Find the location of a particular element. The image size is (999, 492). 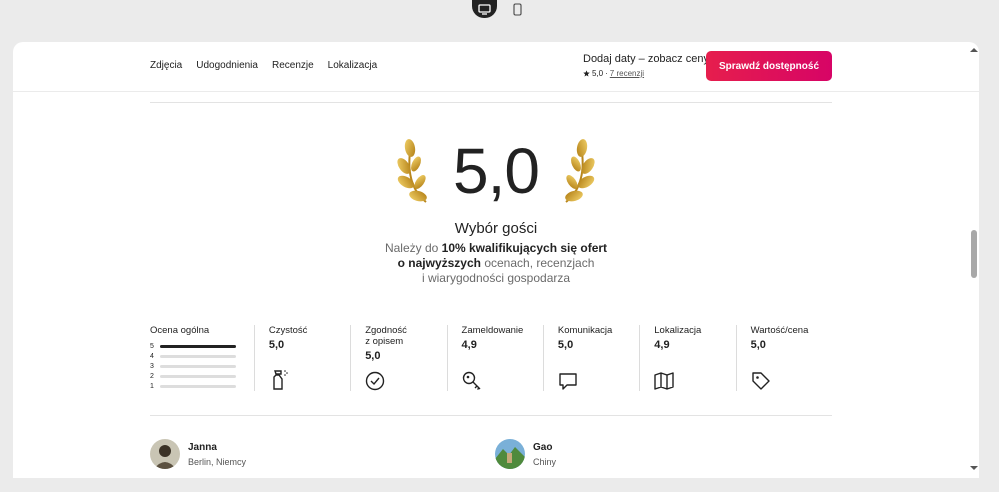

histogram-bar-fill is located at coordinates (198, 346).